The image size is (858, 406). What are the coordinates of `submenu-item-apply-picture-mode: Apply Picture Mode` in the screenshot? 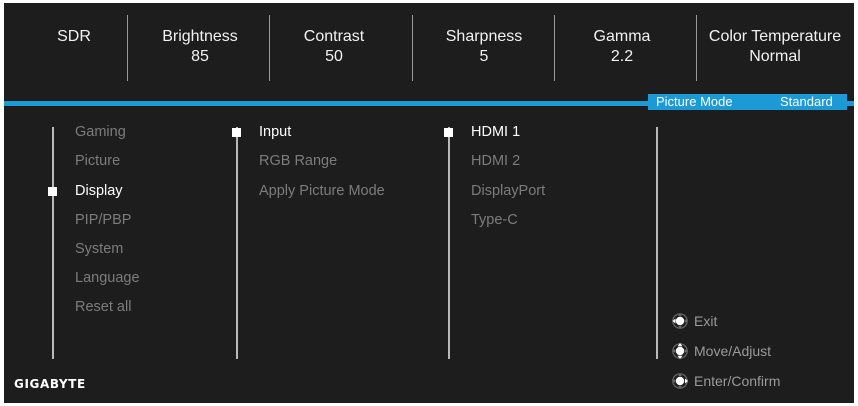 It's located at (322, 191).